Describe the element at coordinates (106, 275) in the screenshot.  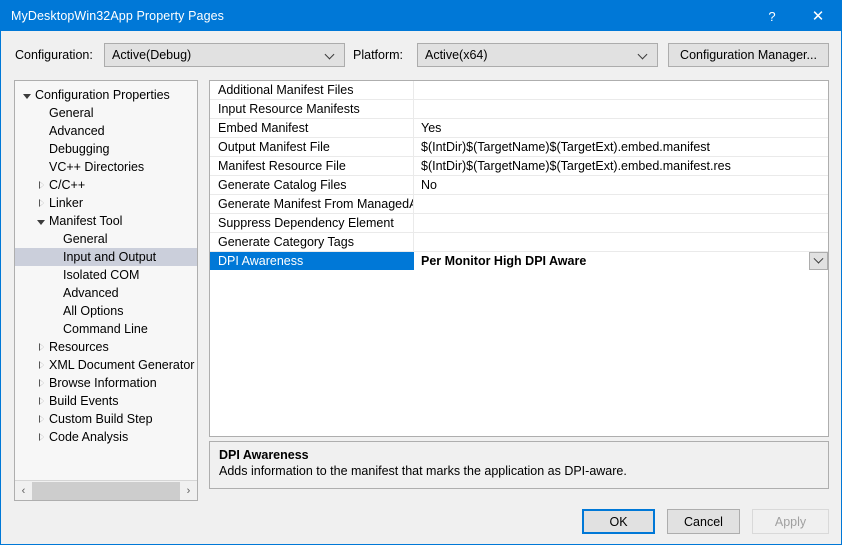
I see `tree-item-isolated-com: Isolated COM` at that location.